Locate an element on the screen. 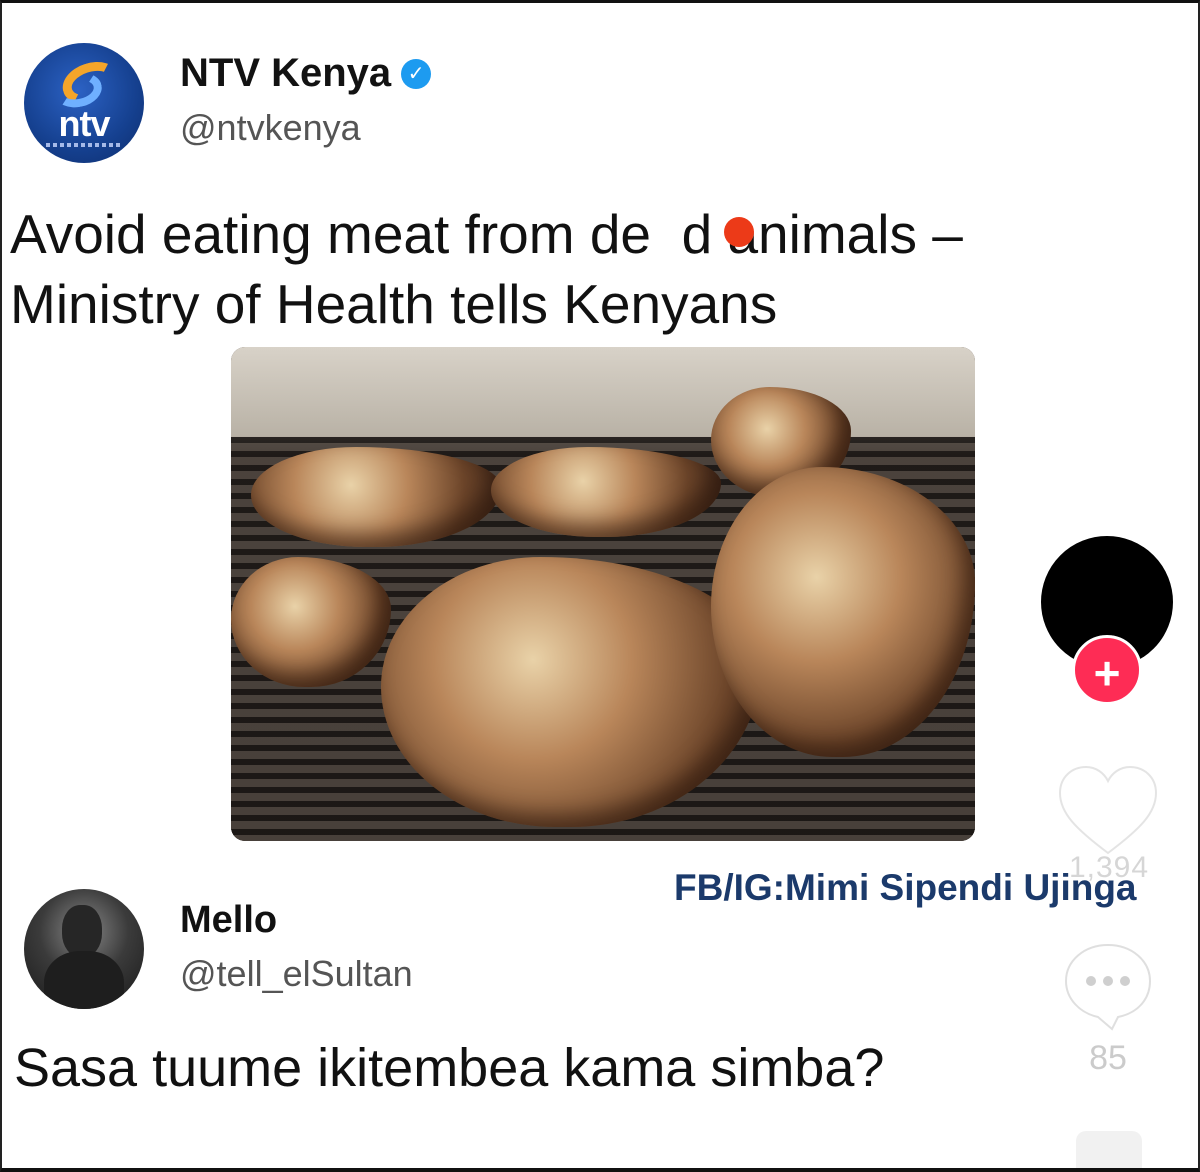  avatar-face is located at coordinates (82, 931).